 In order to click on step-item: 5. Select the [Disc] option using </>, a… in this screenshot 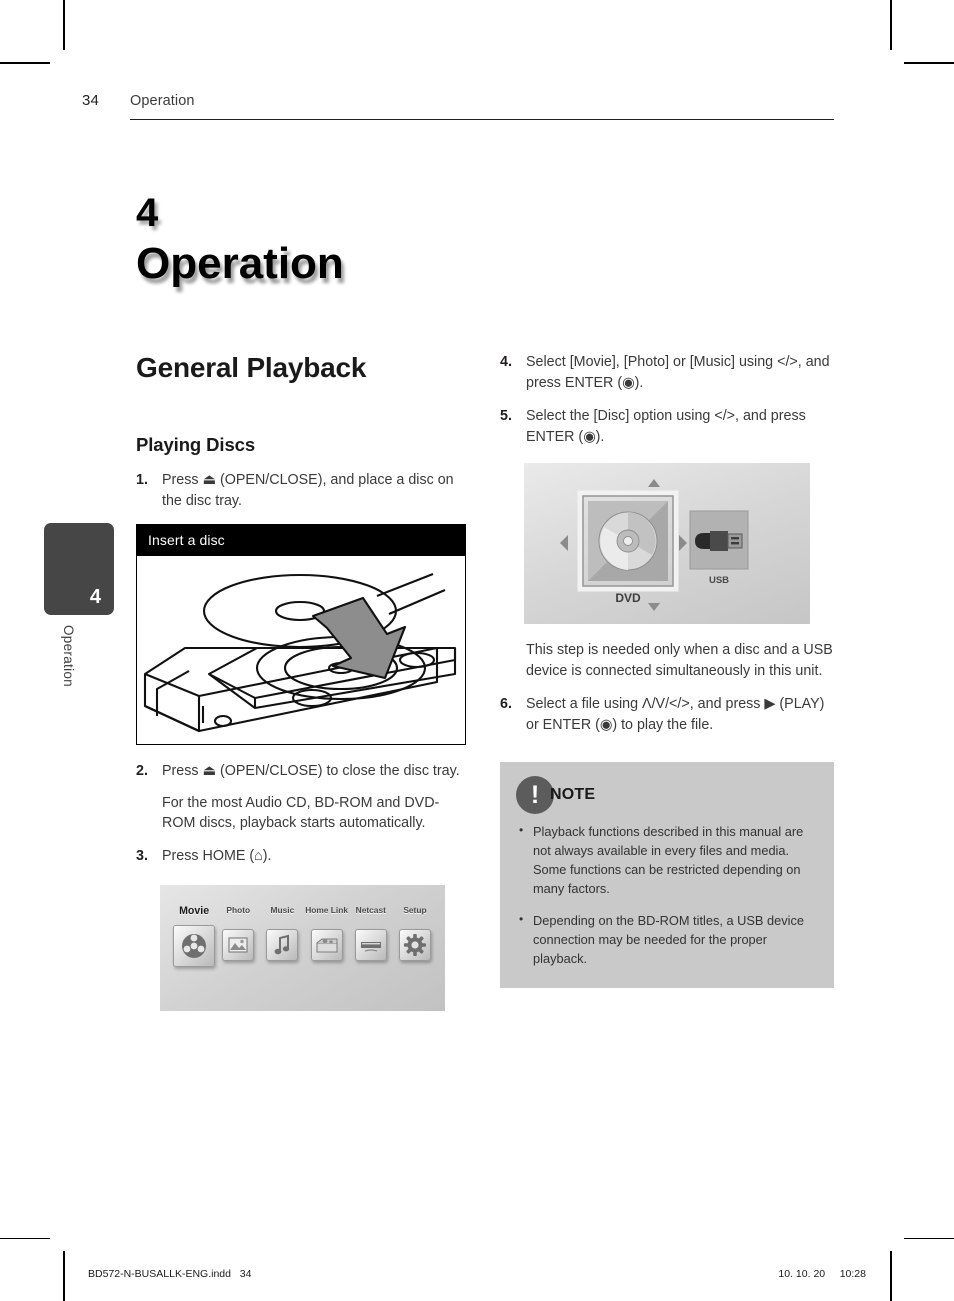, I will do `click(667, 427)`.